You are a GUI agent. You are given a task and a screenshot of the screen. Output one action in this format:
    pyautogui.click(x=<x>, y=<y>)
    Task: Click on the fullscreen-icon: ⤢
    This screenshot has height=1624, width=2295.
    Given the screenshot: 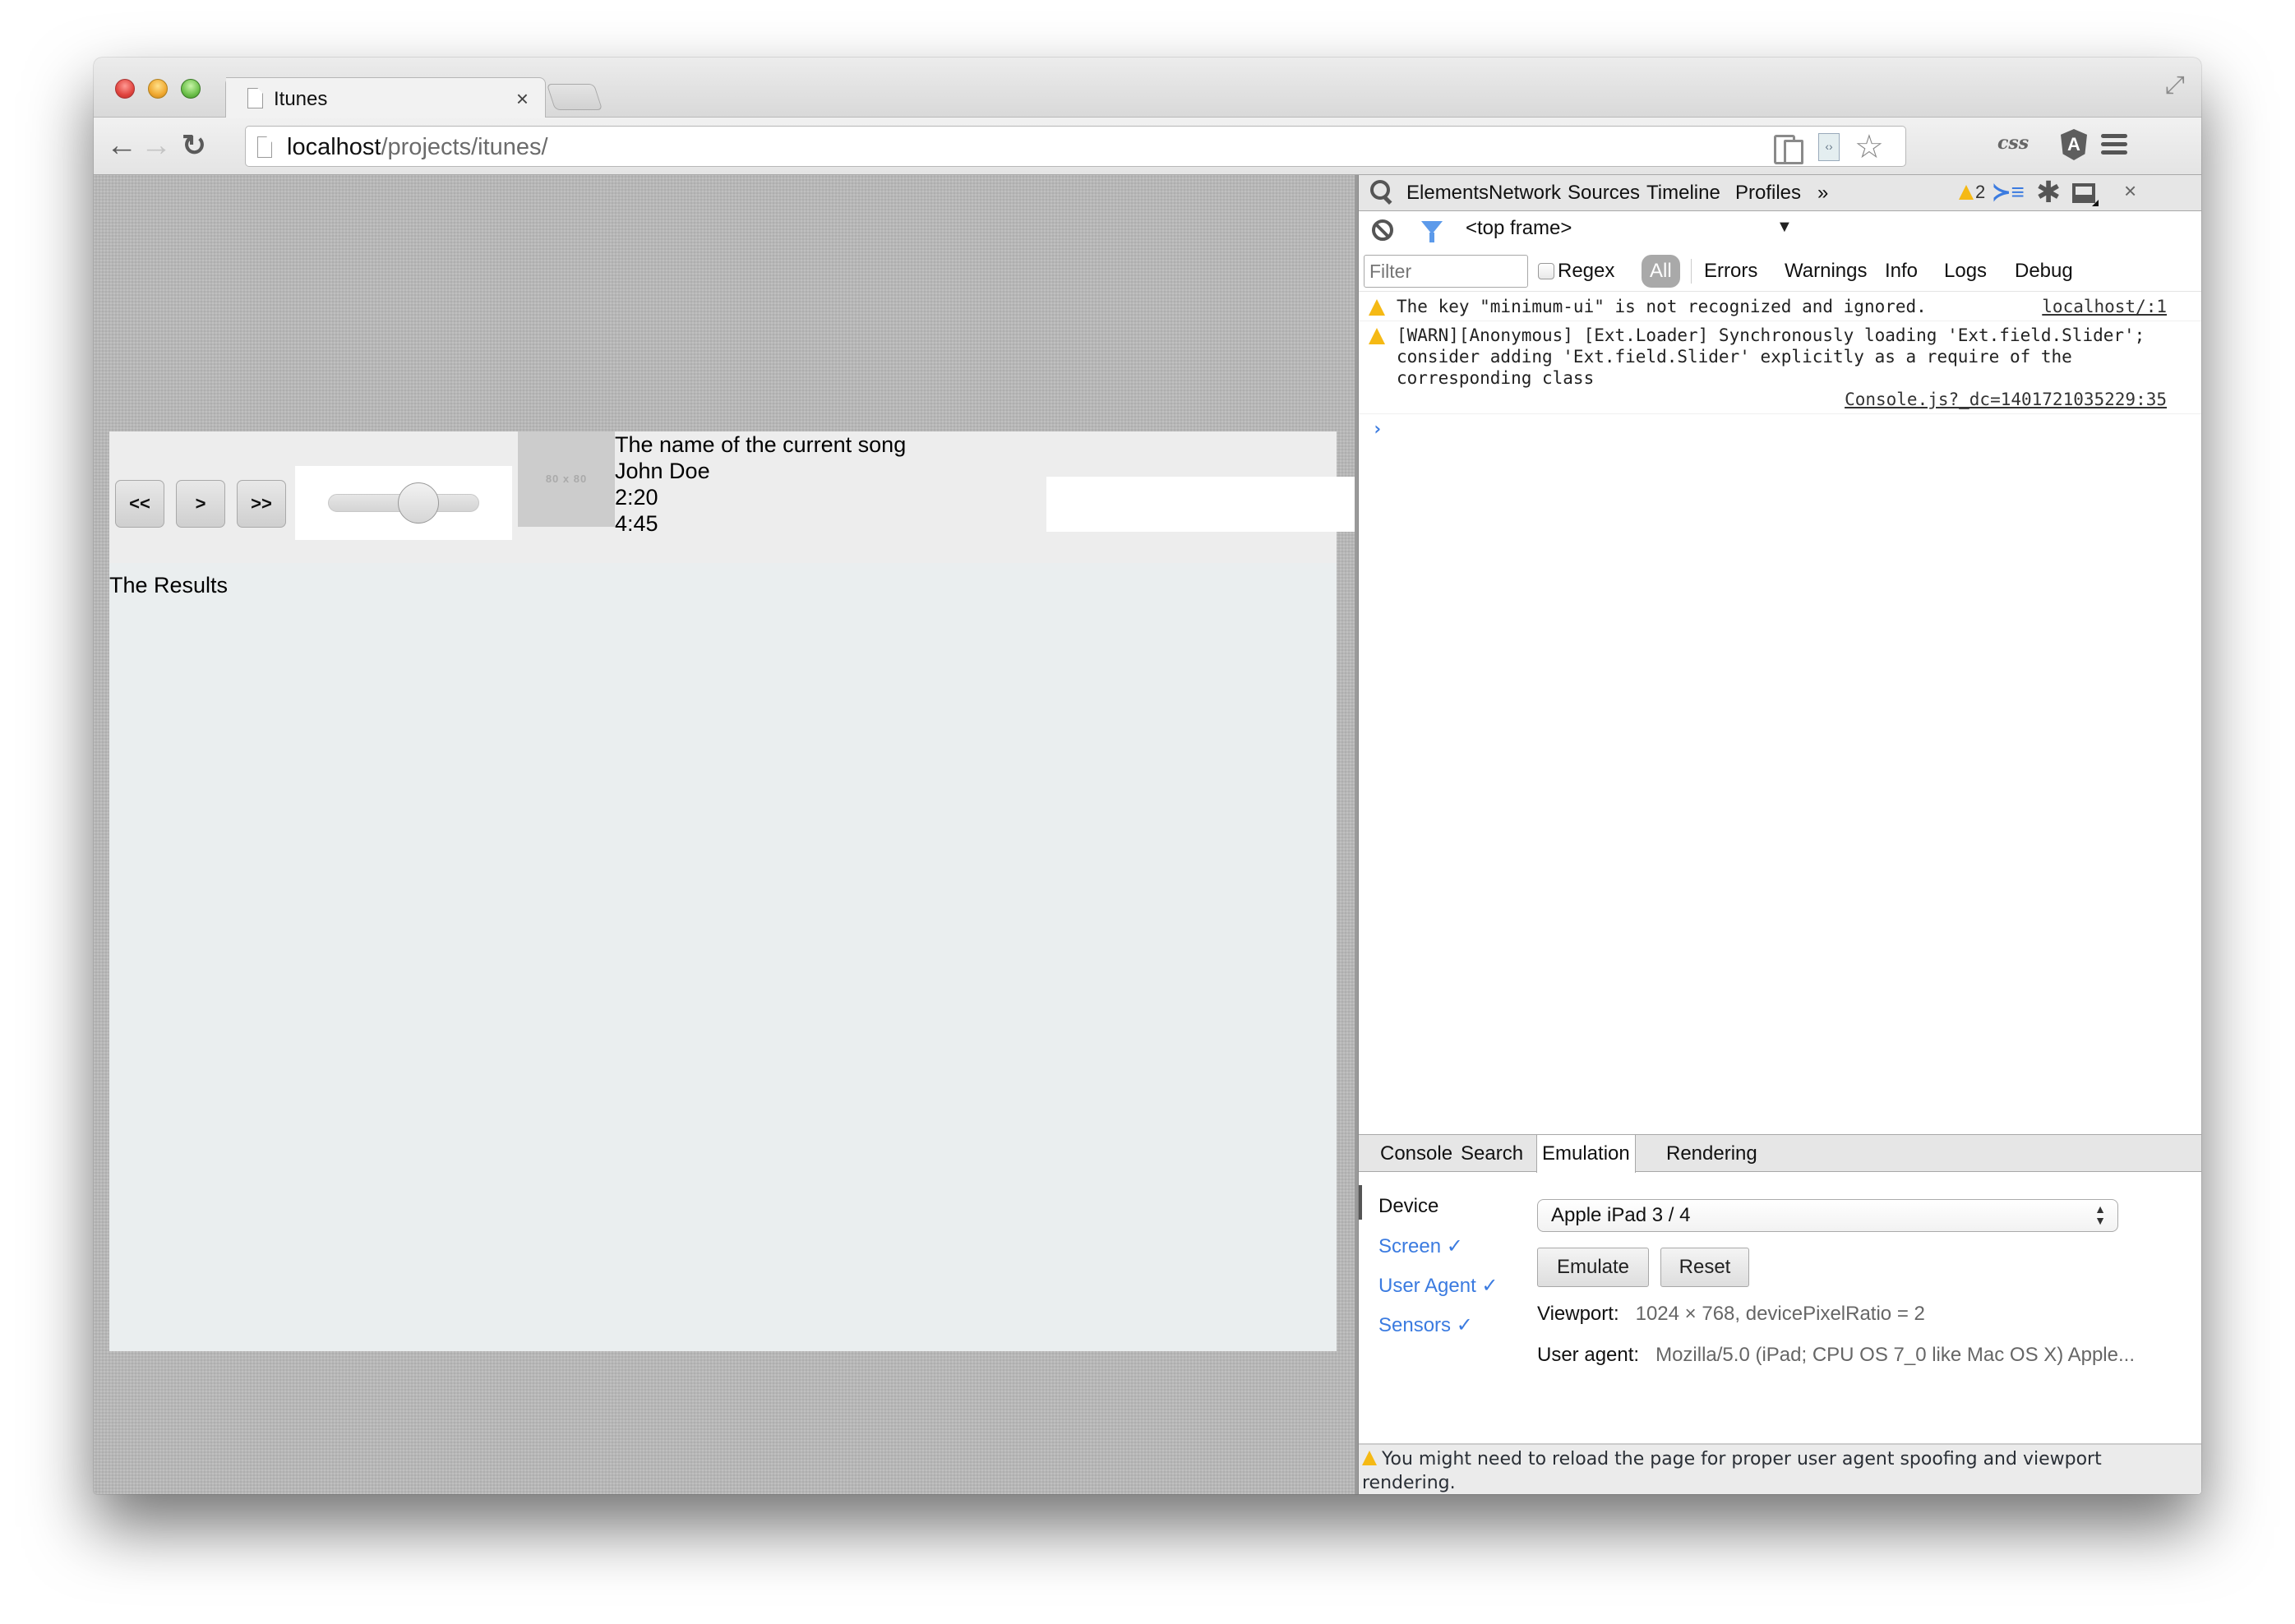 What is the action you would take?
    pyautogui.click(x=2175, y=85)
    